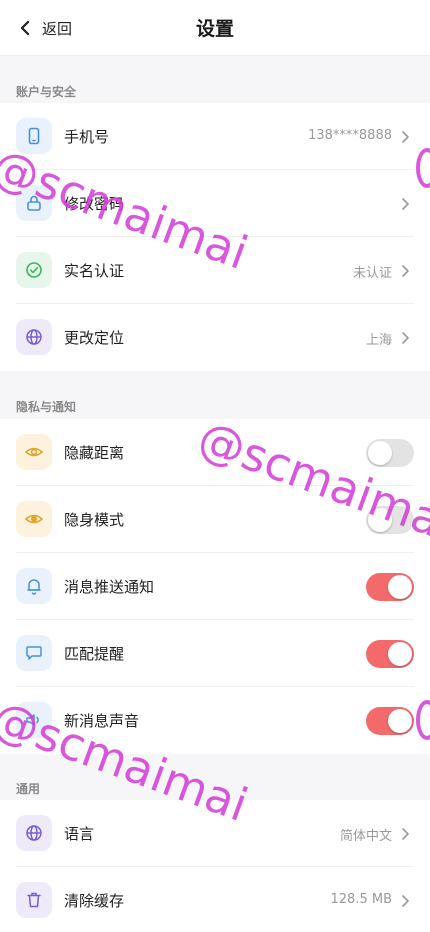 The height and width of the screenshot is (932, 430). Describe the element at coordinates (94, 520) in the screenshot. I see `row-label: 隐身模式` at that location.